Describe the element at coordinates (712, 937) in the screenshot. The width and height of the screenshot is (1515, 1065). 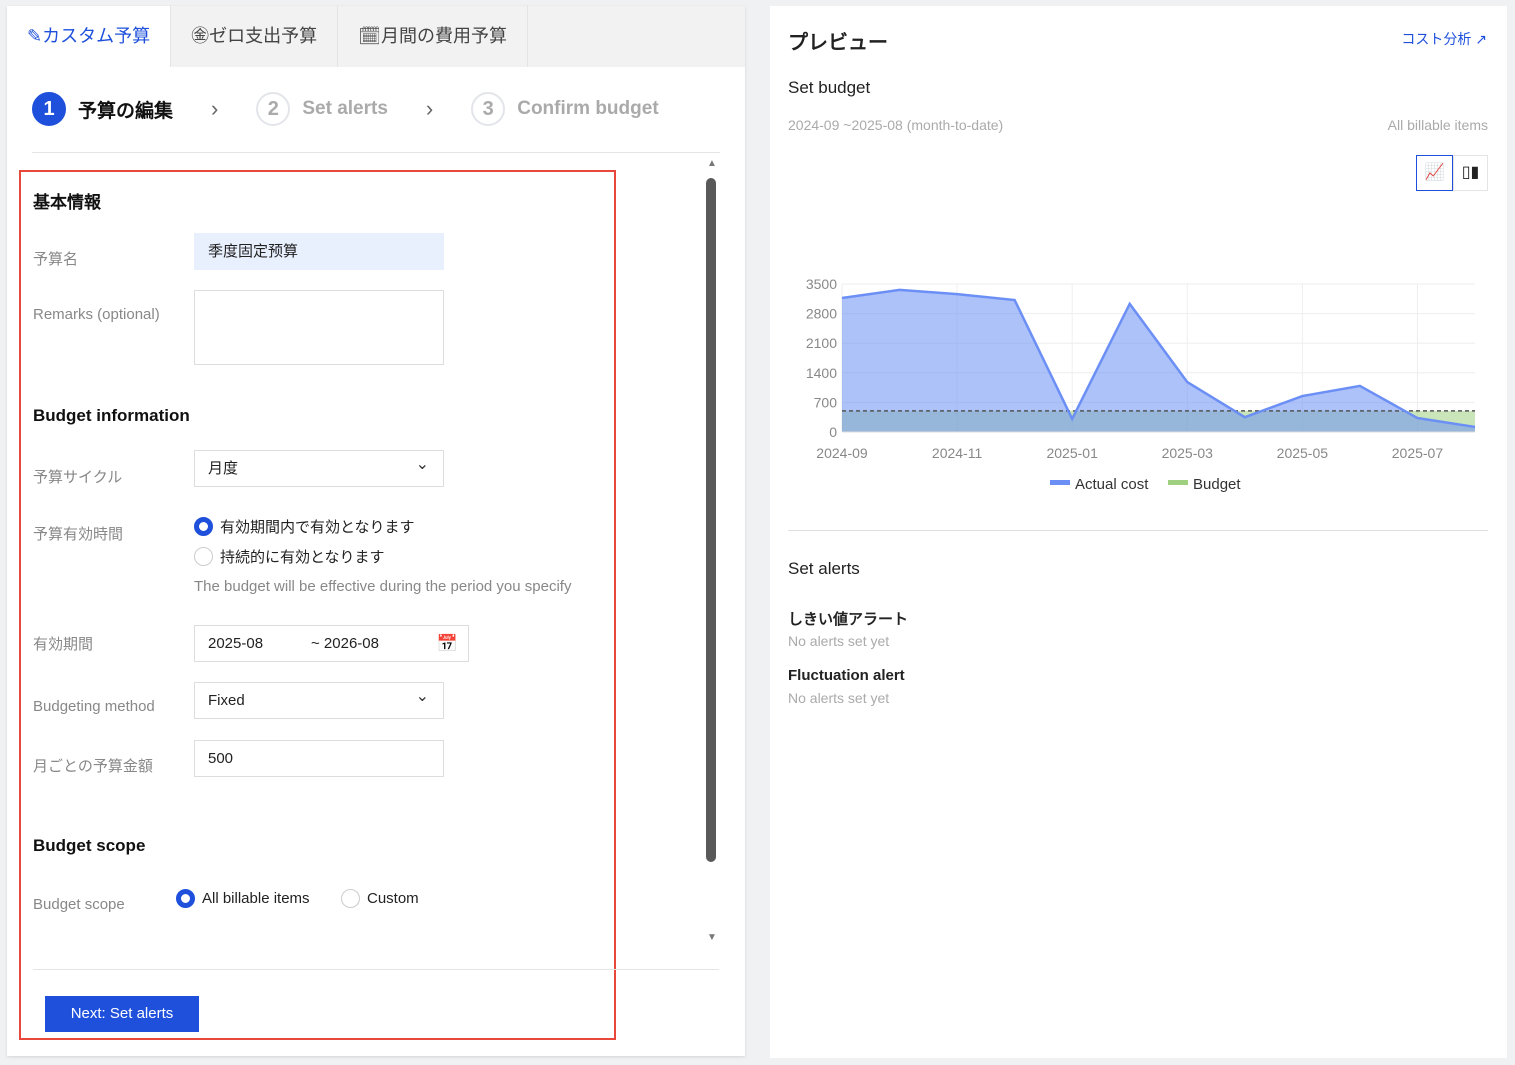
I see `scroll-down-arrow: ▼` at that location.